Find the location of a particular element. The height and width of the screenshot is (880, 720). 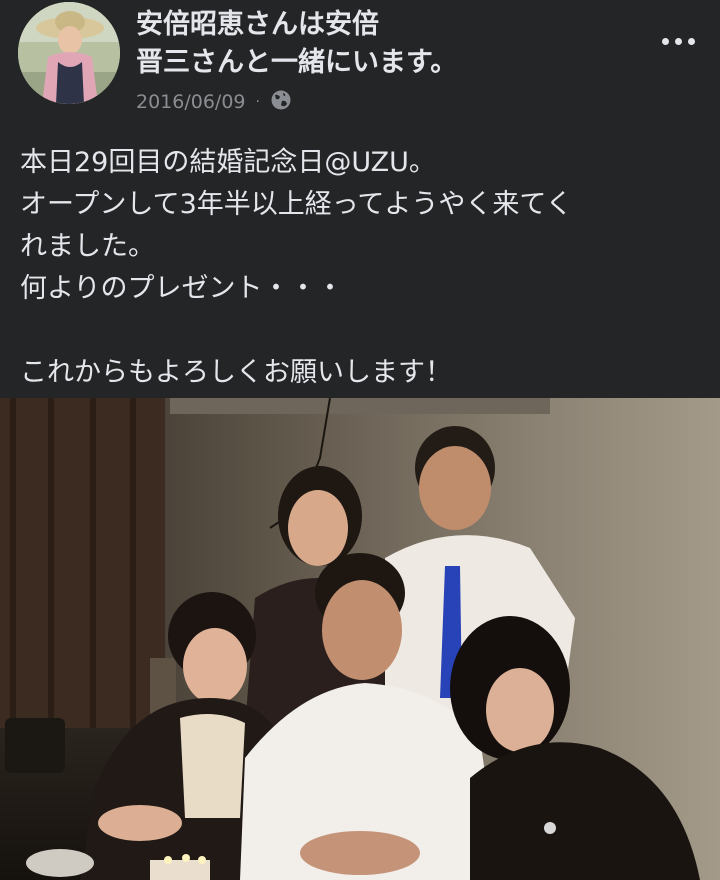

author-action-line: 安倍昭恵さんは安倍 晋三さんと一緒にいます。 is located at coordinates (386, 44).